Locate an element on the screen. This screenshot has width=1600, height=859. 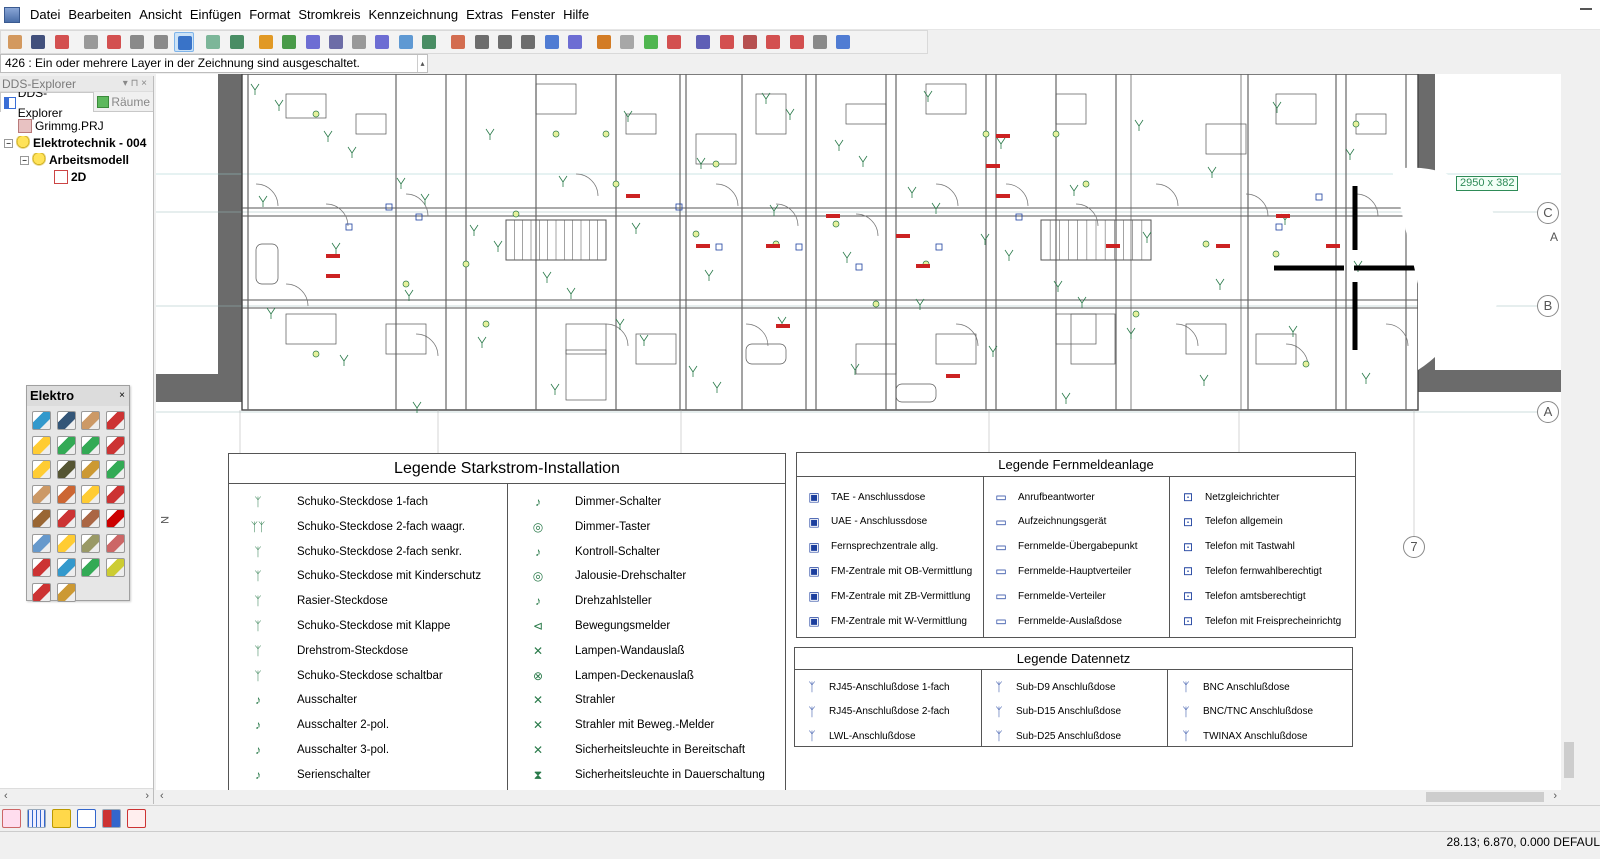
tree-item-elektrotechnik: − Elektrotechnik - 004 is located at coordinates (75, 143).